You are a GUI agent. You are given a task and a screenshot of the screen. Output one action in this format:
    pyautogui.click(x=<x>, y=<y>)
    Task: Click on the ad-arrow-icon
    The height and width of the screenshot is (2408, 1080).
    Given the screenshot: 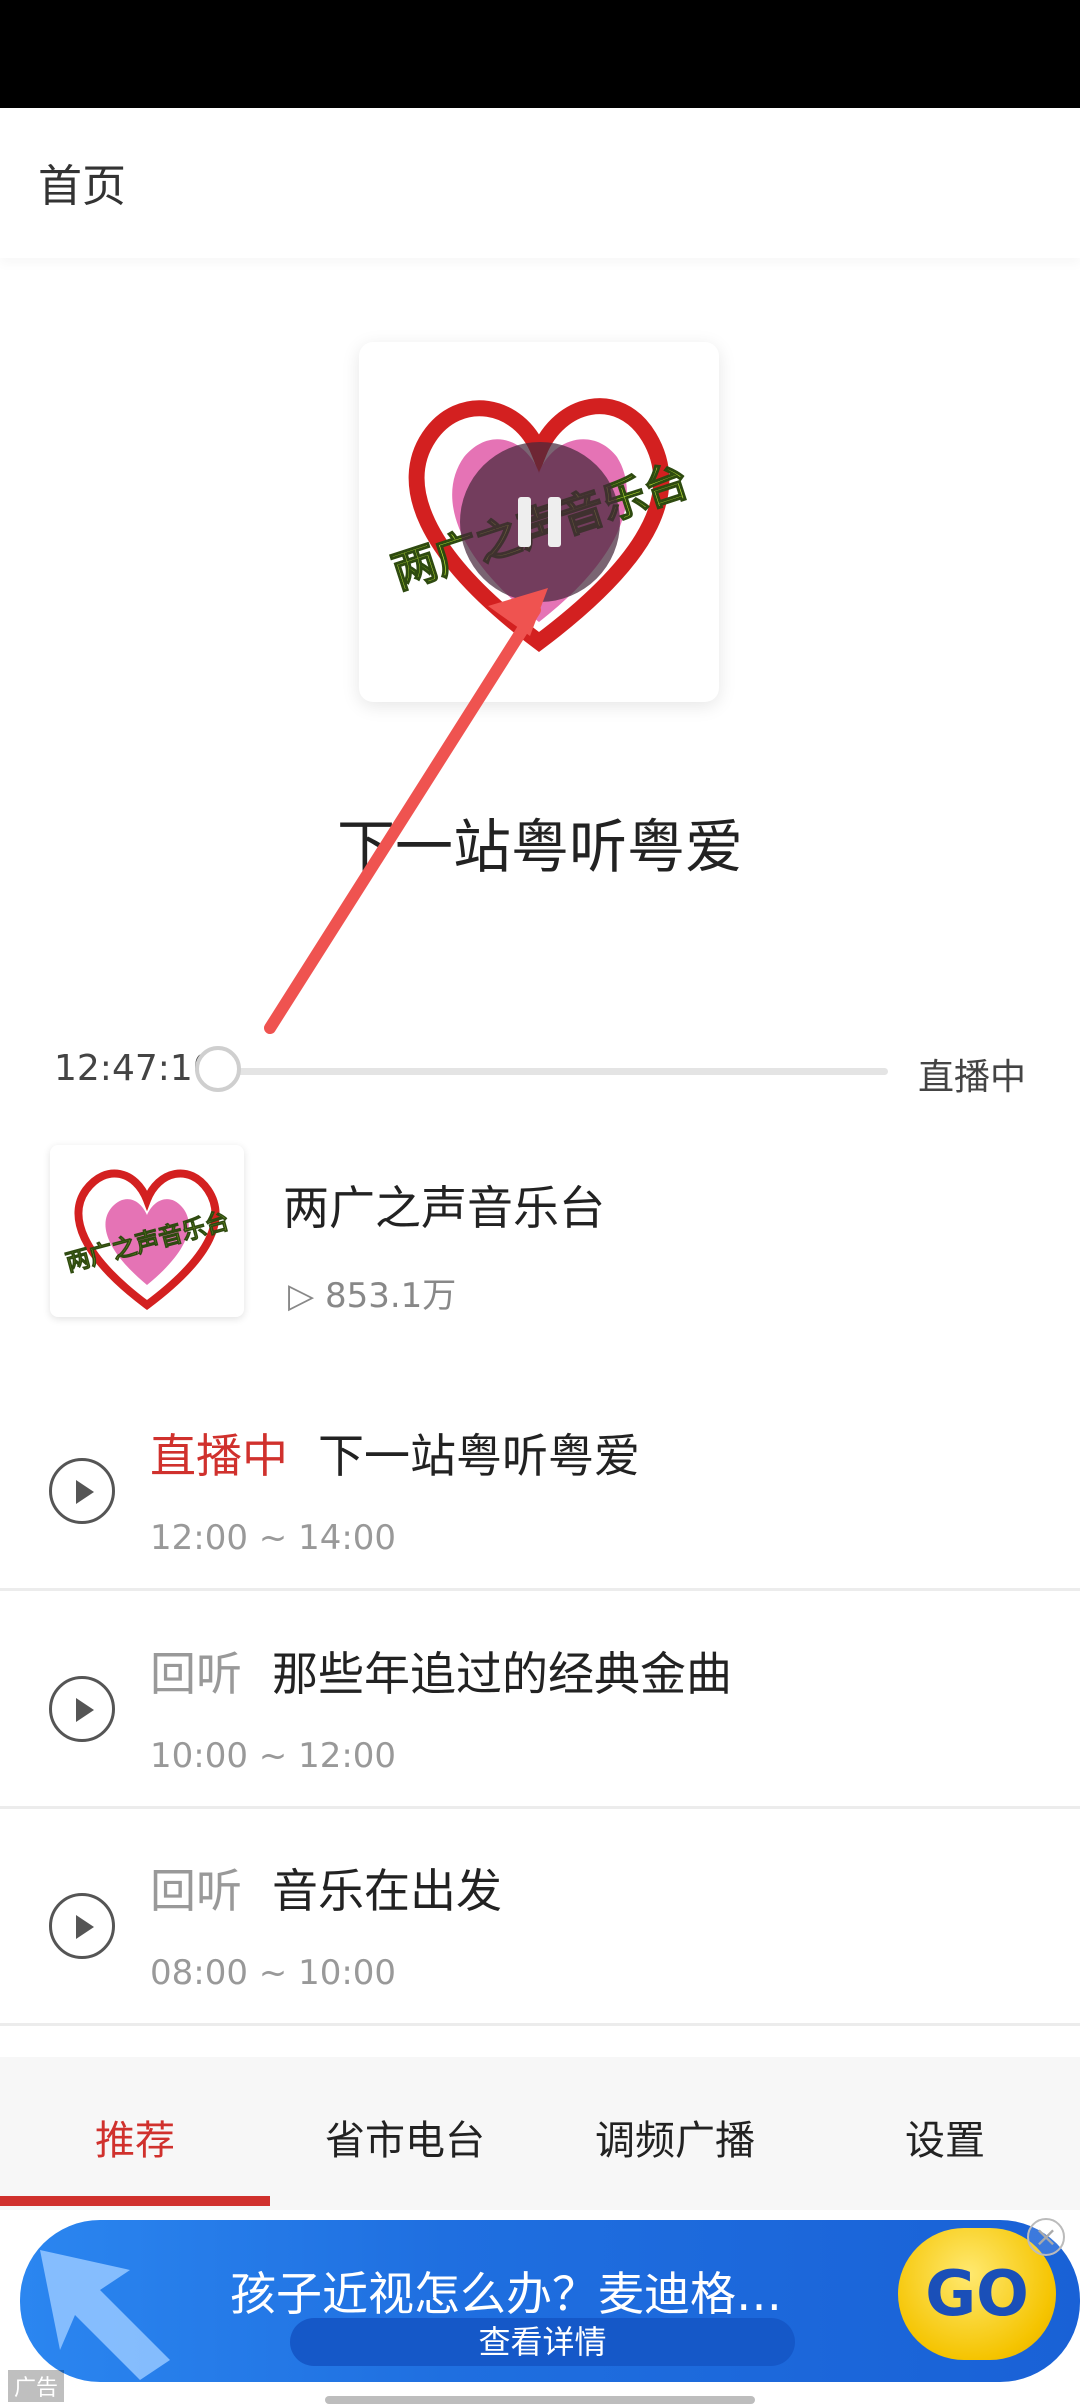 What is the action you would take?
    pyautogui.click(x=105, y=2315)
    